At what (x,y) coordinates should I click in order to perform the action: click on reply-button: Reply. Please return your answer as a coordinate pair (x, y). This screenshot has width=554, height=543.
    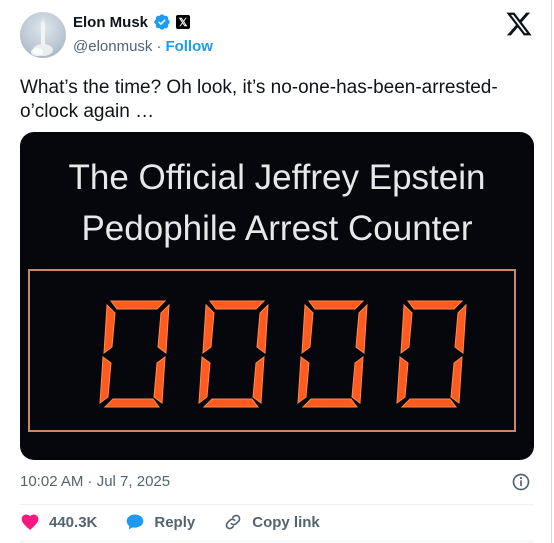
    Looking at the image, I should click on (160, 522).